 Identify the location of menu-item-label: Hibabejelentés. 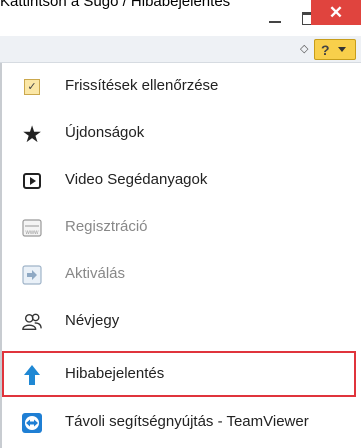
(115, 373).